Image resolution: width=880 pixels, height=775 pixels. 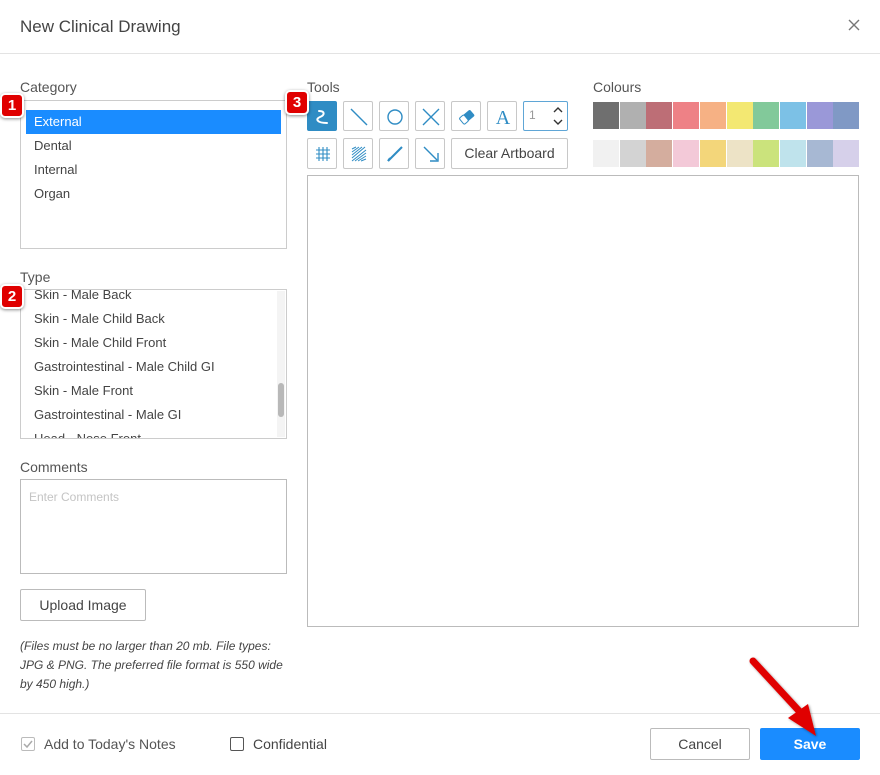 What do you see at coordinates (854, 25) in the screenshot?
I see `close-icon` at bounding box center [854, 25].